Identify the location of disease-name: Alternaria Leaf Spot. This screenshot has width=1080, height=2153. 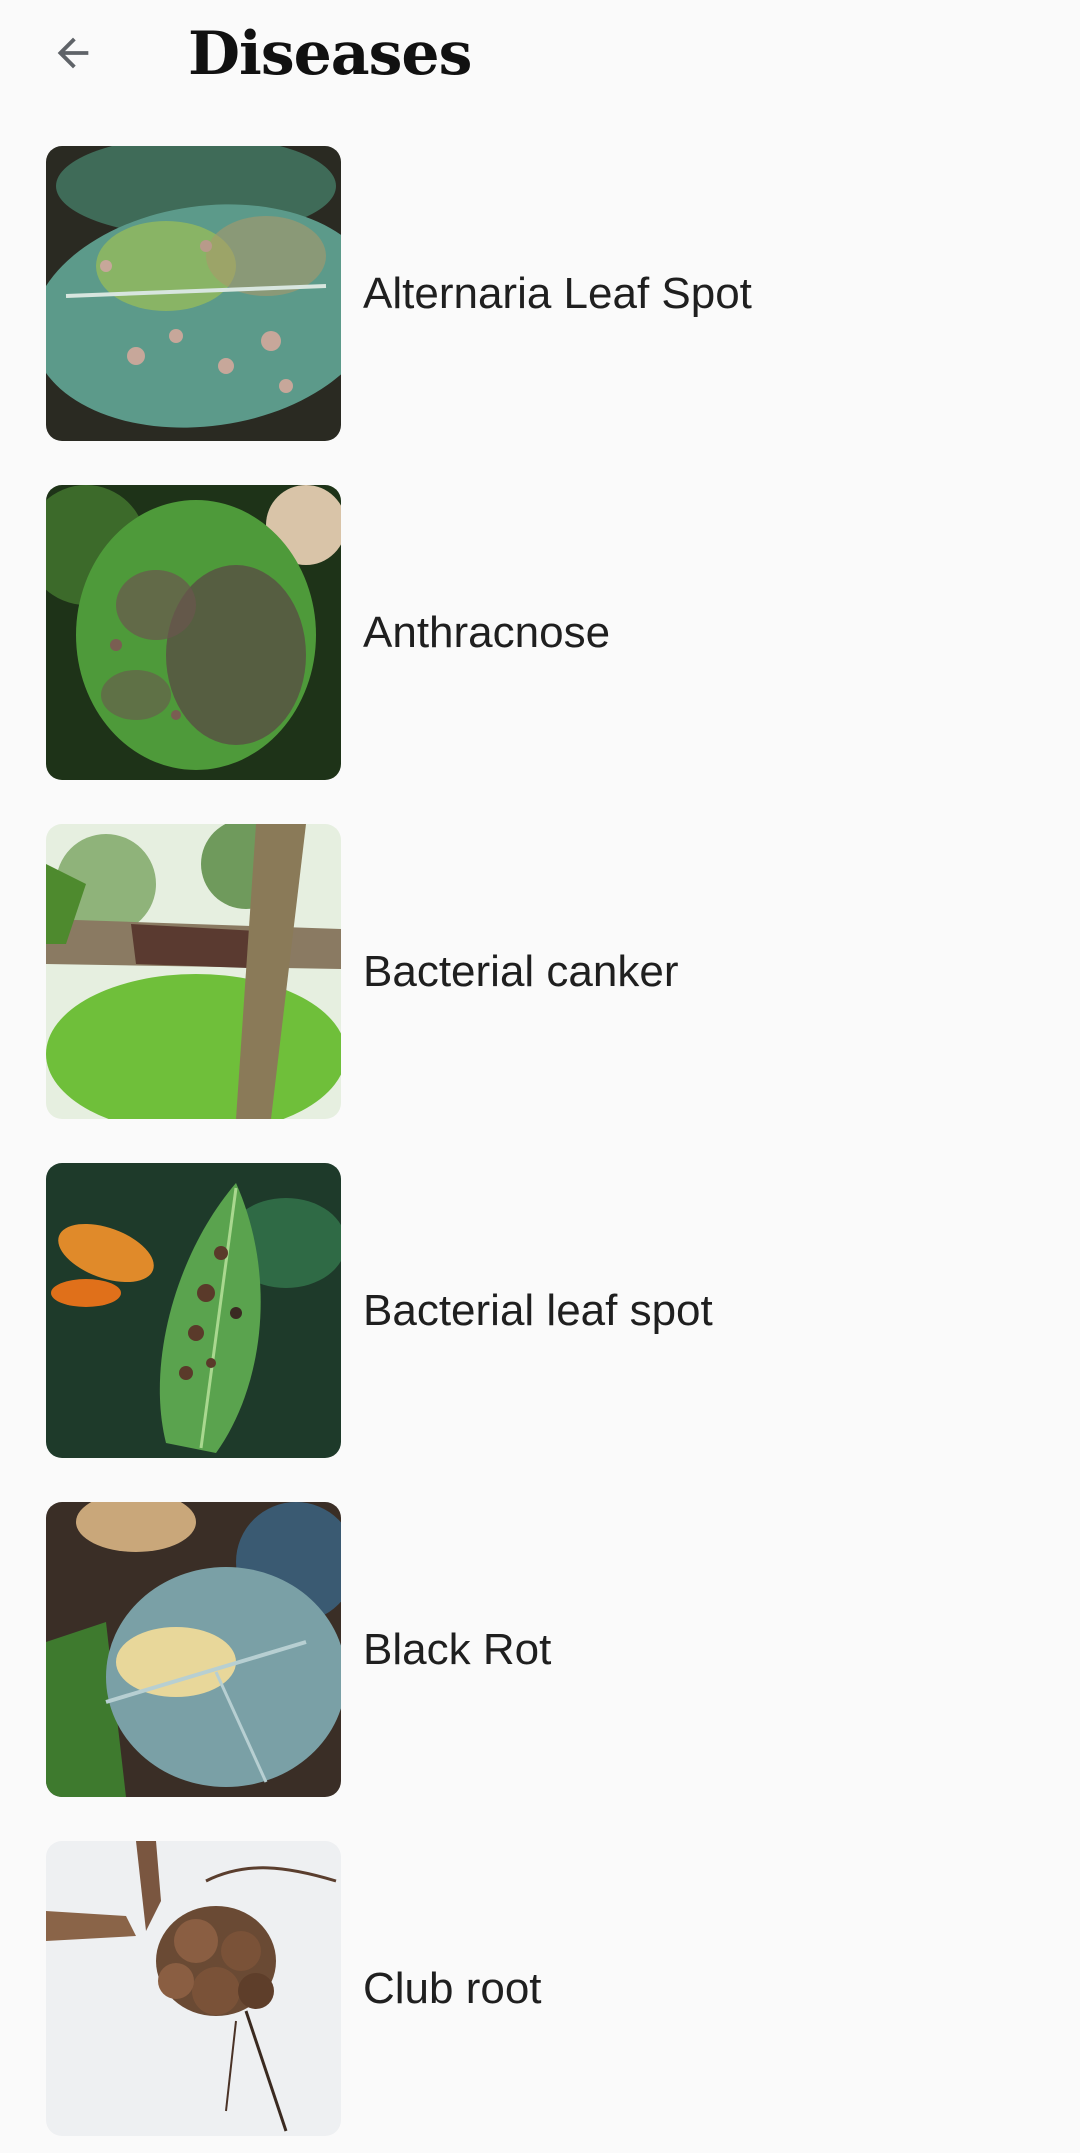
(557, 293).